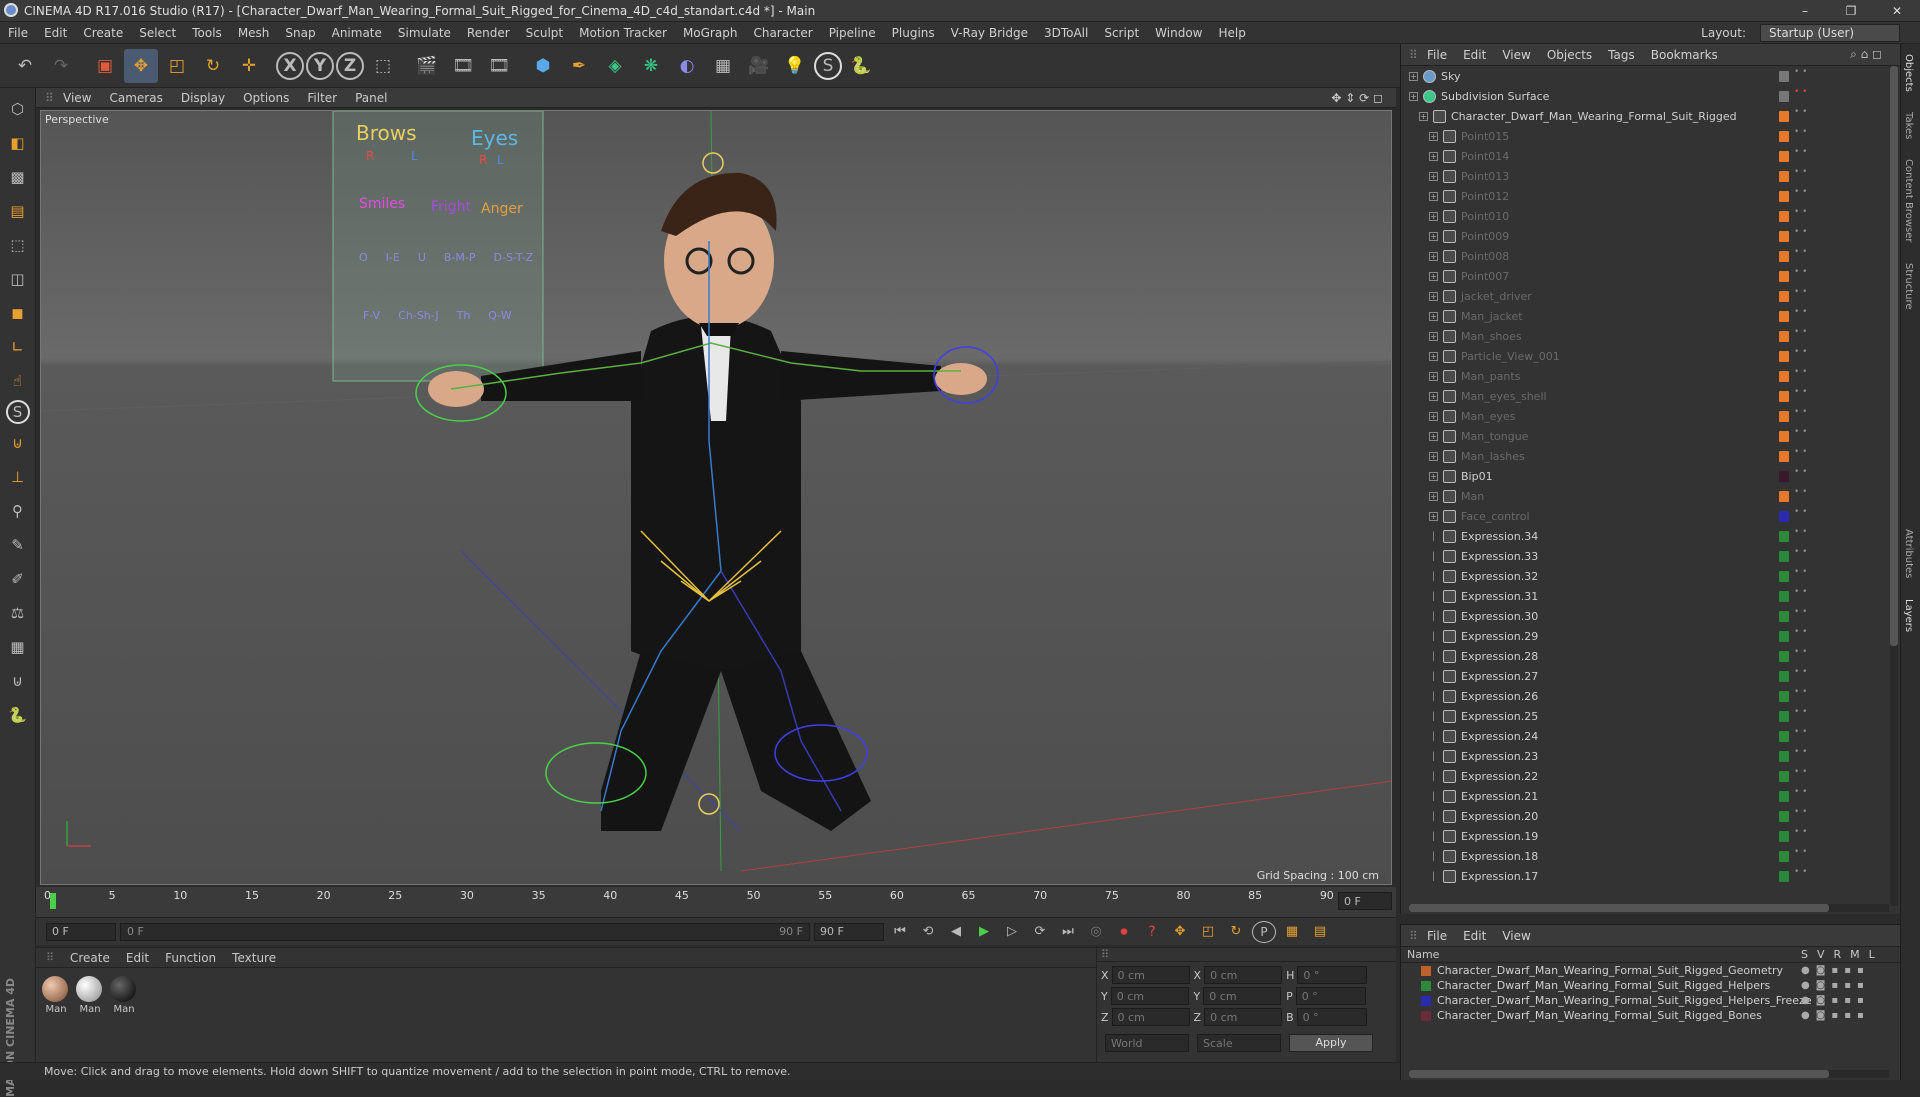  I want to click on menu-3dtoall: 3DToAll, so click(1066, 33).